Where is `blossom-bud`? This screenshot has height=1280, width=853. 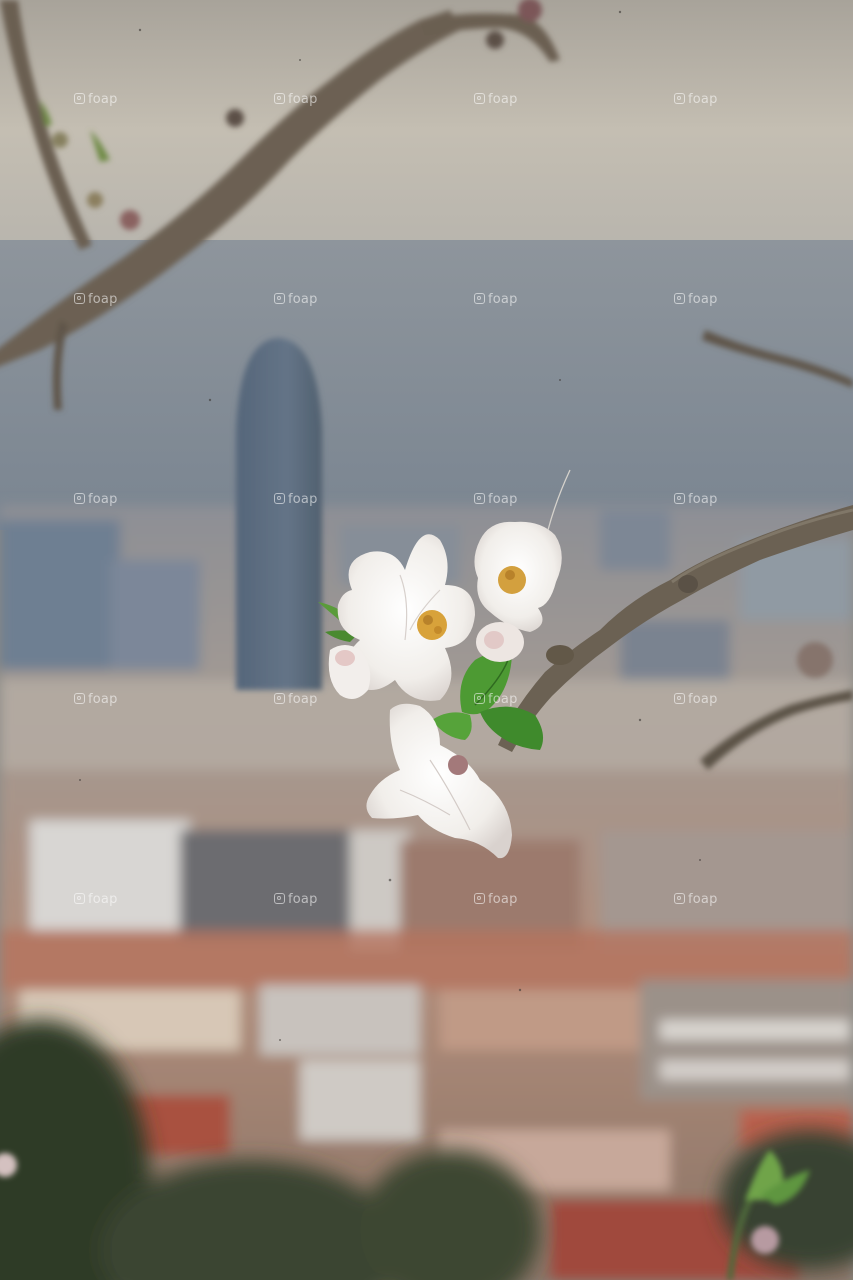 blossom-bud is located at coordinates (500, 642).